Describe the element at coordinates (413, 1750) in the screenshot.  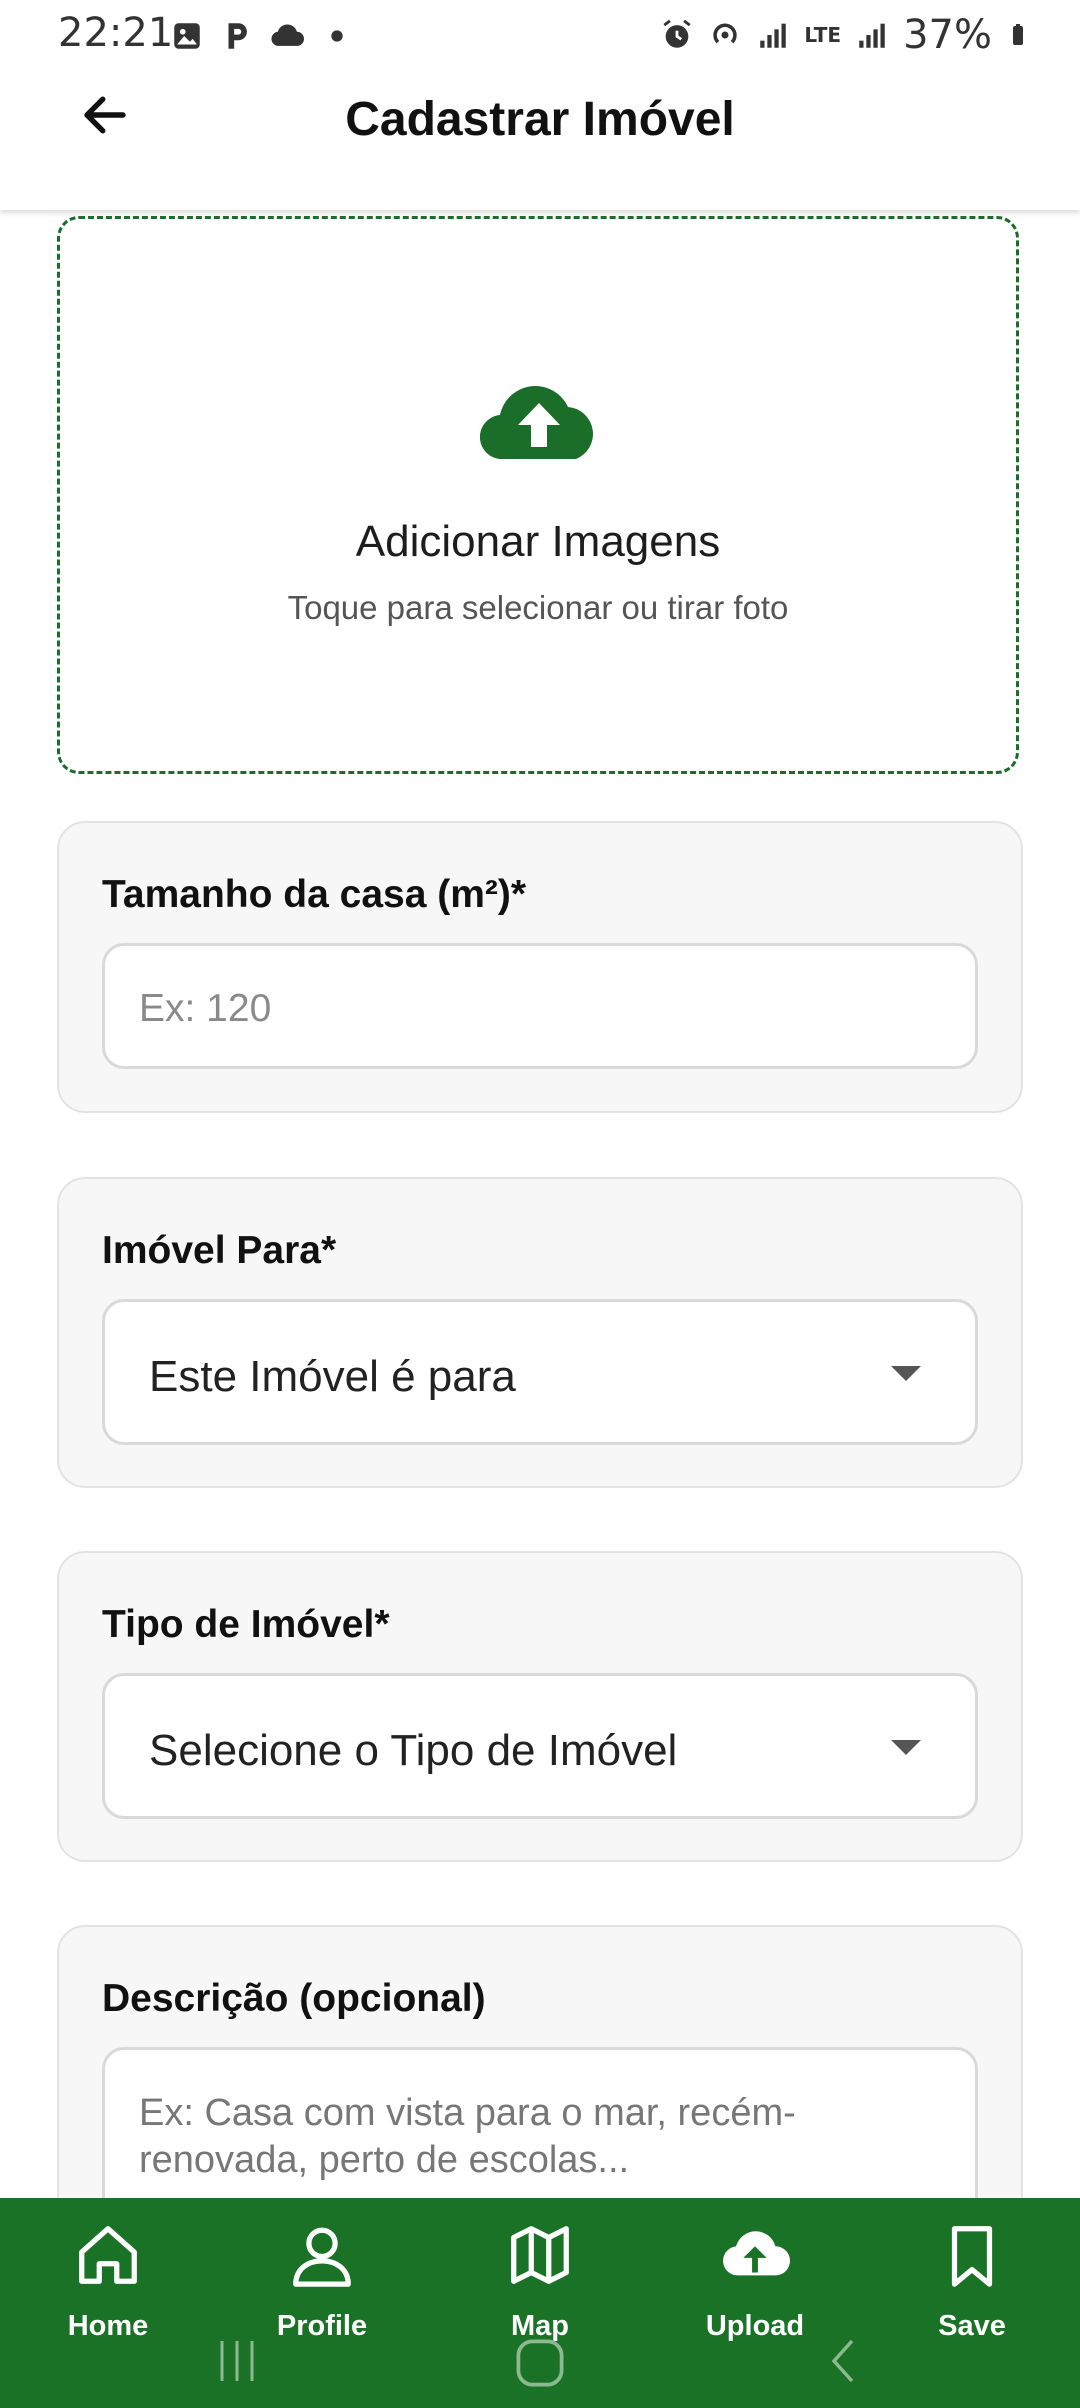
I see `type-selected: Selecione o Tipo de Imóvel` at that location.